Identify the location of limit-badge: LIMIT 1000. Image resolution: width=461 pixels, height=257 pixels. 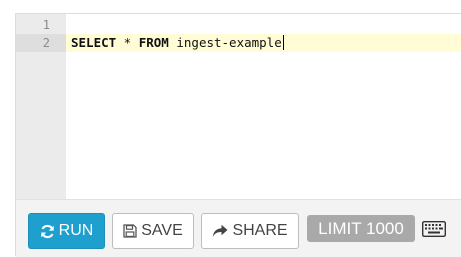
(361, 228).